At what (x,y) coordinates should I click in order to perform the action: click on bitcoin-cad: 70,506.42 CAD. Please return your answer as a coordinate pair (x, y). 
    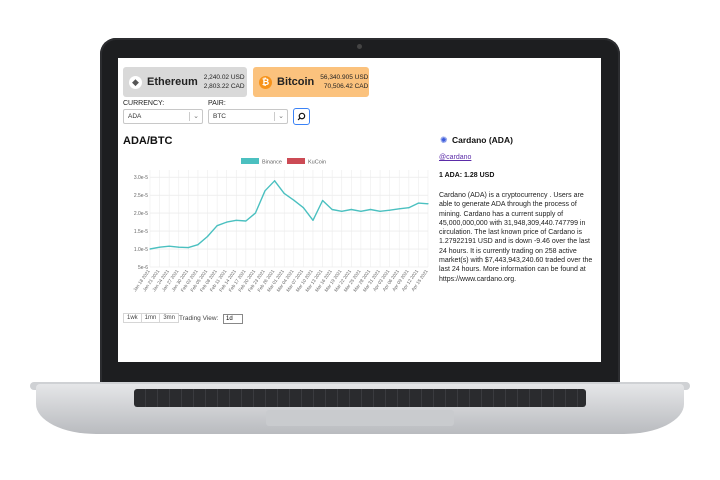
    Looking at the image, I should click on (346, 86).